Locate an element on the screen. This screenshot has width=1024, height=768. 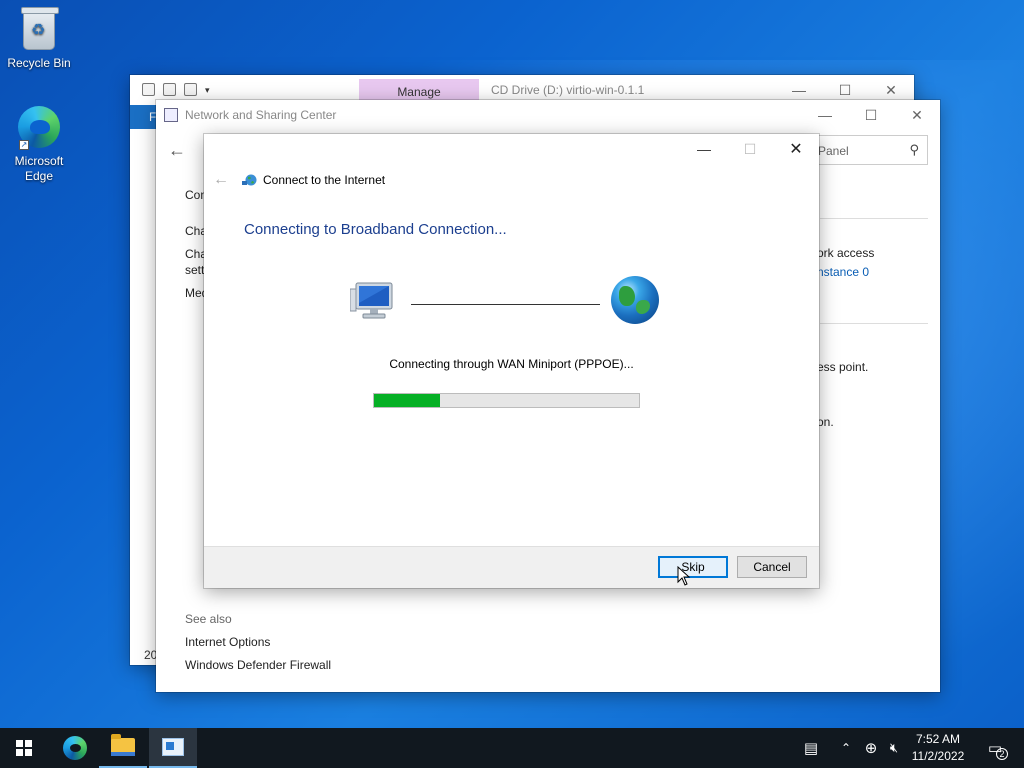
setup-text: ess point. is located at coordinates (843, 367).